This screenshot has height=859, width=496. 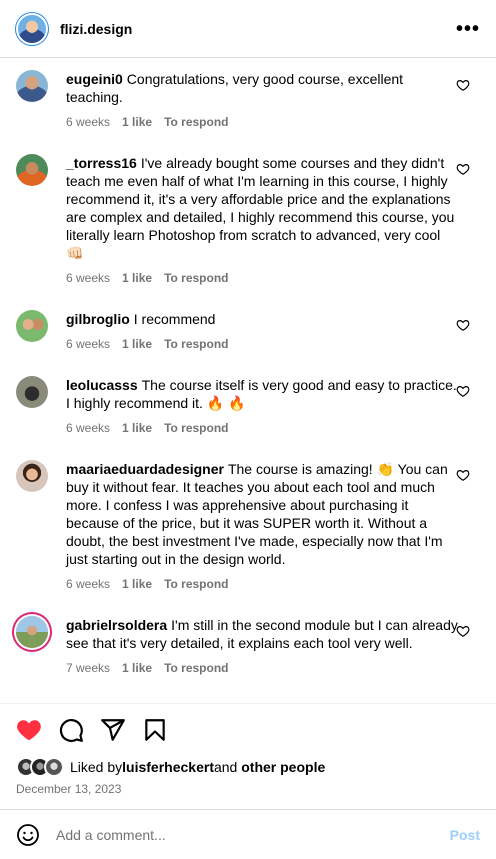 What do you see at coordinates (96, 767) in the screenshot?
I see `liked-by-prefix: Liked by` at bounding box center [96, 767].